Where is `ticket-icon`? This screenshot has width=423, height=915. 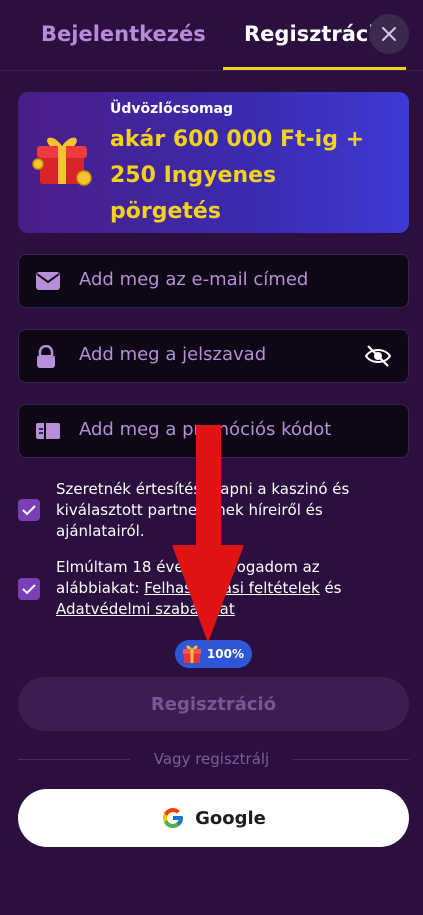 ticket-icon is located at coordinates (48, 431).